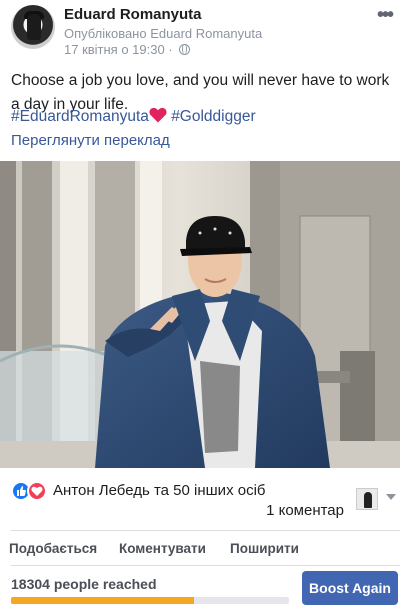  I want to click on love-icon, so click(37, 491).